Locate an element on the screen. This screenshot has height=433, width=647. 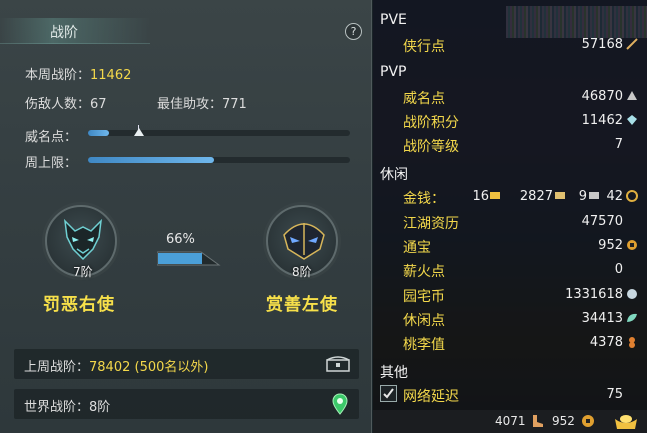
pvp-item-value: 46870 is located at coordinates (602, 96).